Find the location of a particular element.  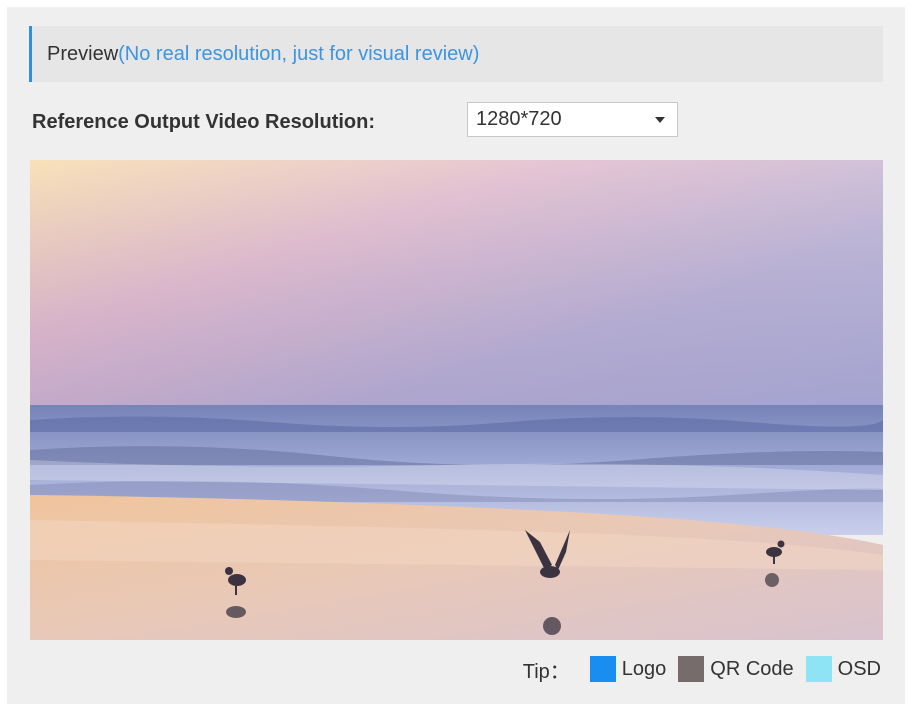

legend-item-logo: Logo is located at coordinates (628, 669).